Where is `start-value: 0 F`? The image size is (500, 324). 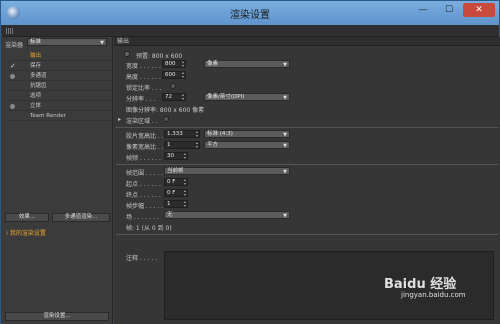
start-value: 0 F is located at coordinates (171, 182).